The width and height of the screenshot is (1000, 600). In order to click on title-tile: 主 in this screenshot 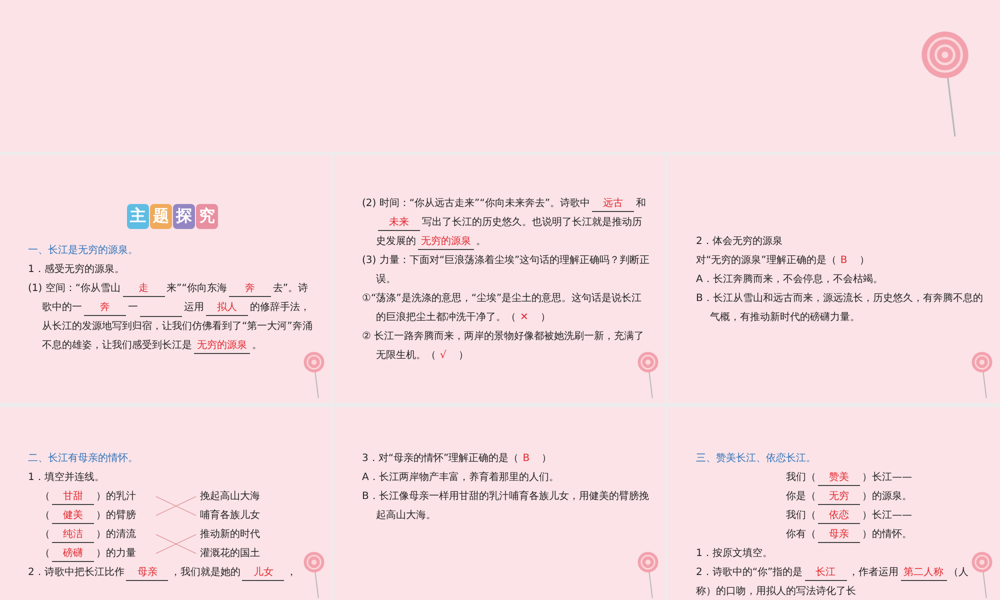, I will do `click(138, 216)`.